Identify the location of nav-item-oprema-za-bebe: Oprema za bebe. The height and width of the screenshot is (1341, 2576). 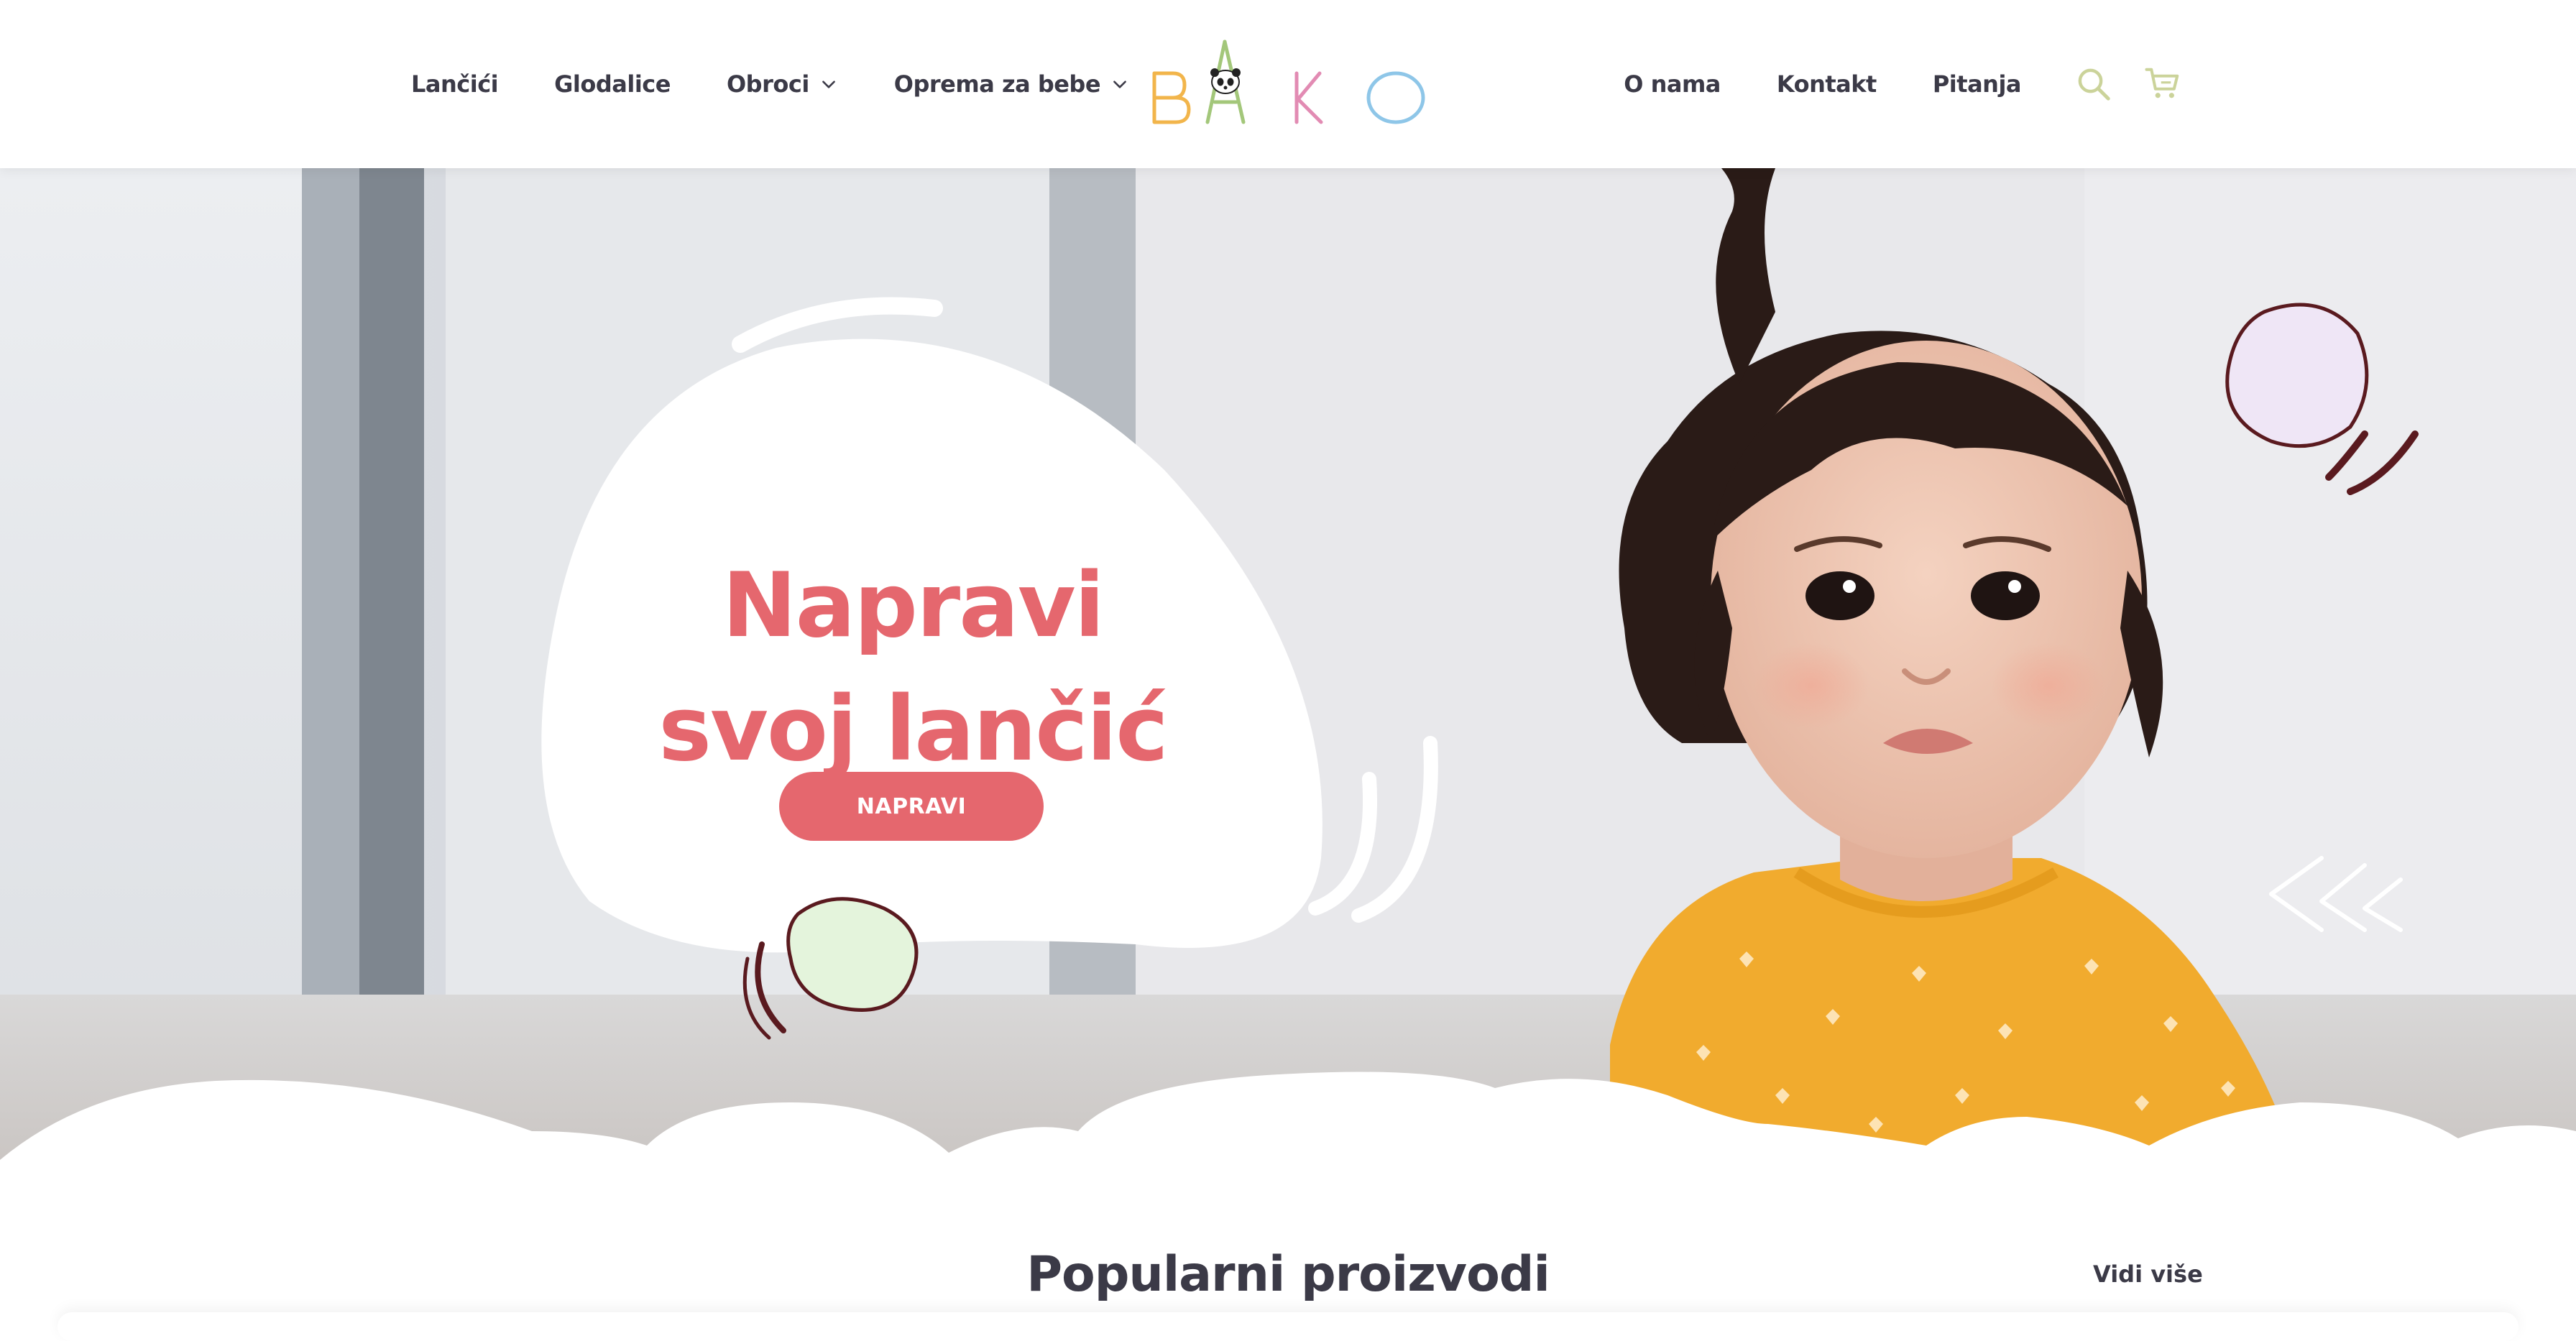
(1011, 84).